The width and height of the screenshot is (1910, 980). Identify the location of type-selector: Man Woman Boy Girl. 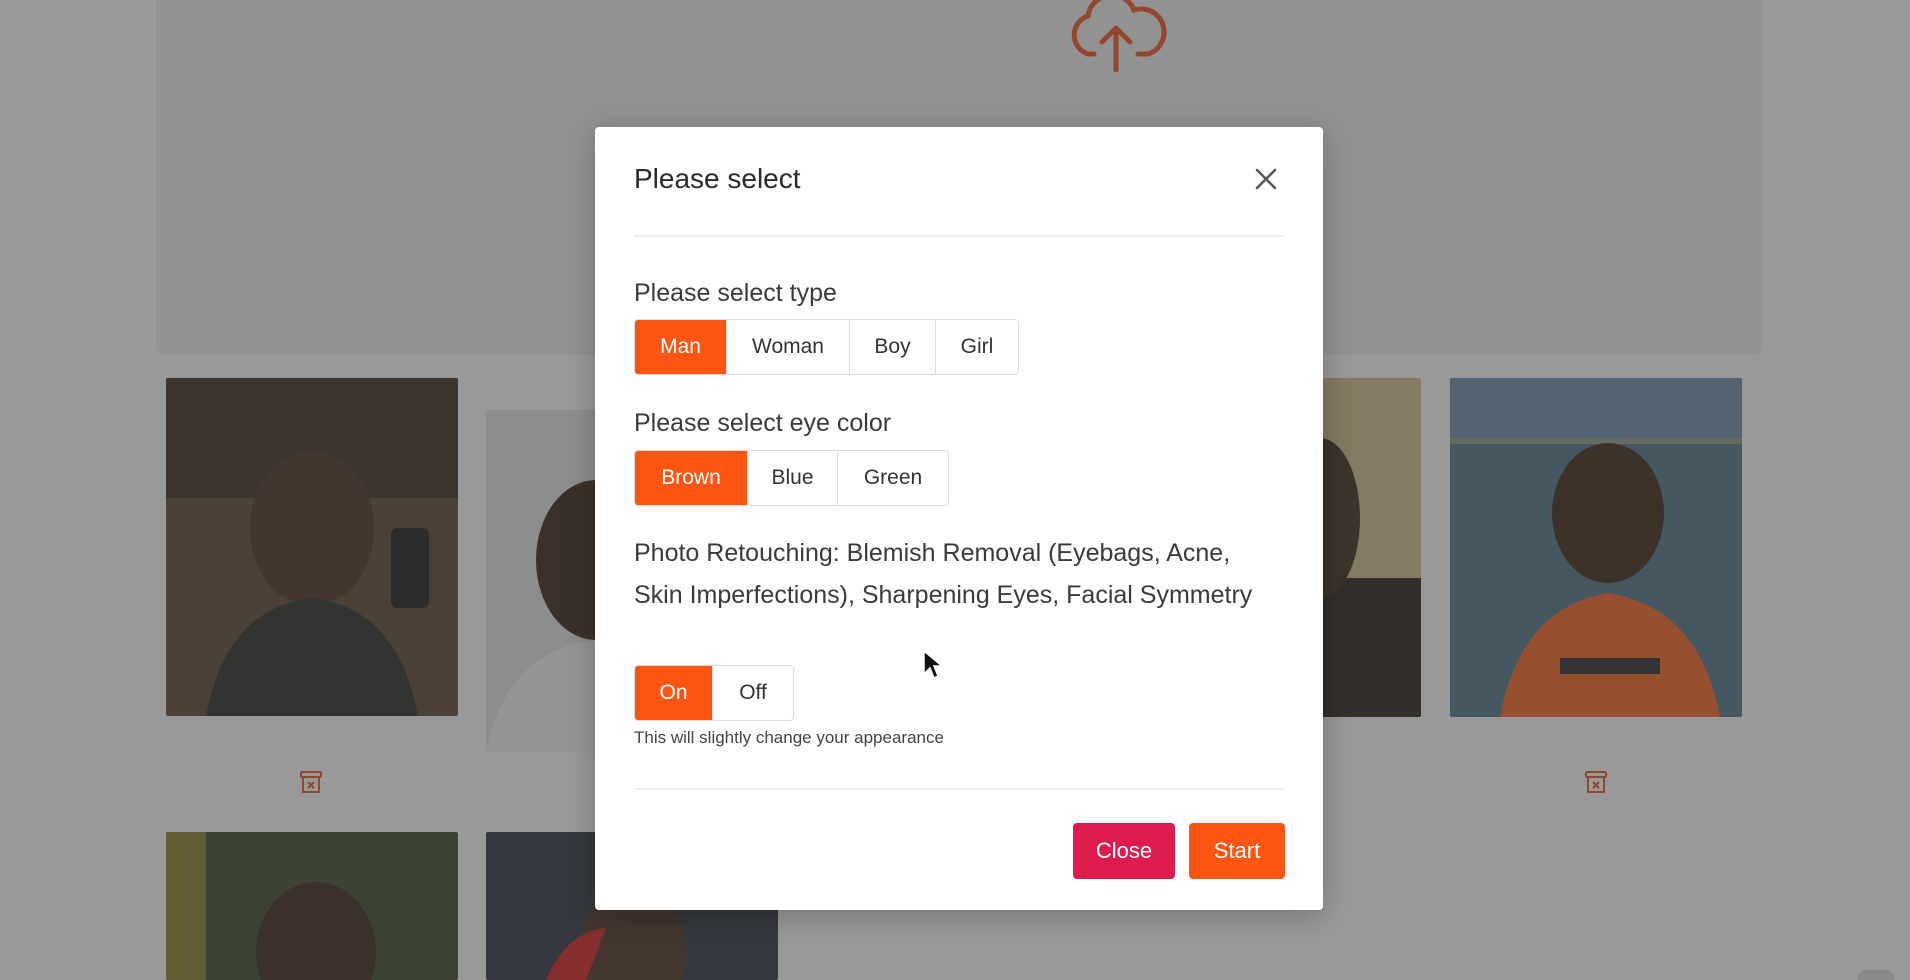
(826, 347).